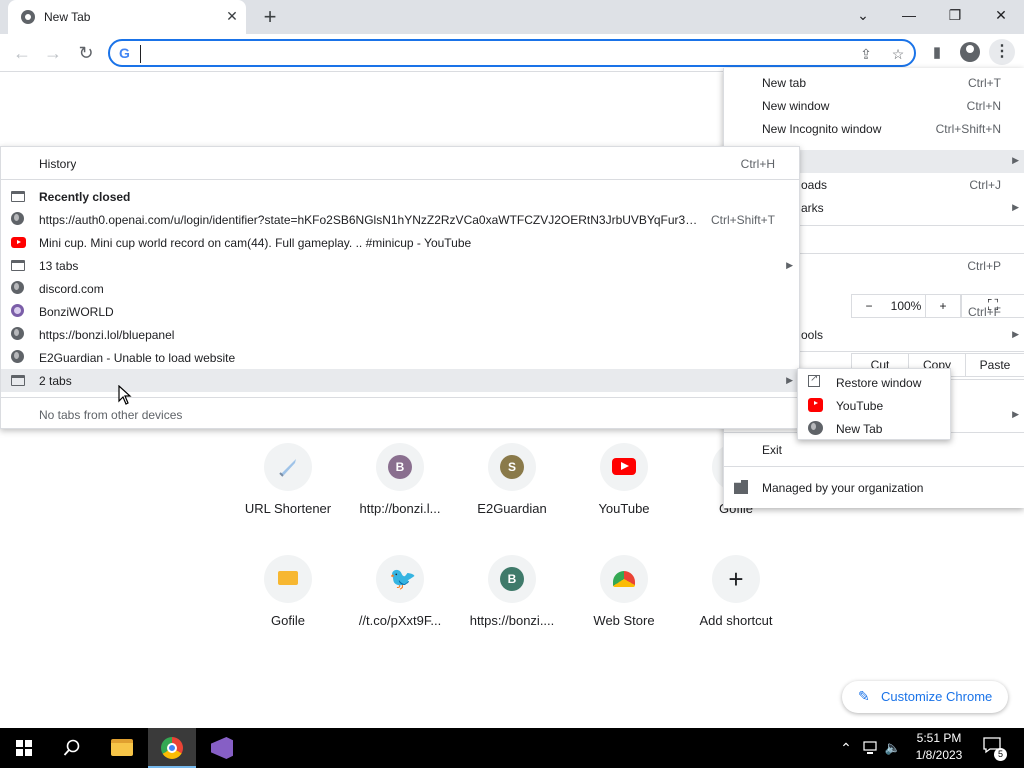 The image size is (1024, 768). I want to click on shortcut-tile: Gofile, so click(288, 605).